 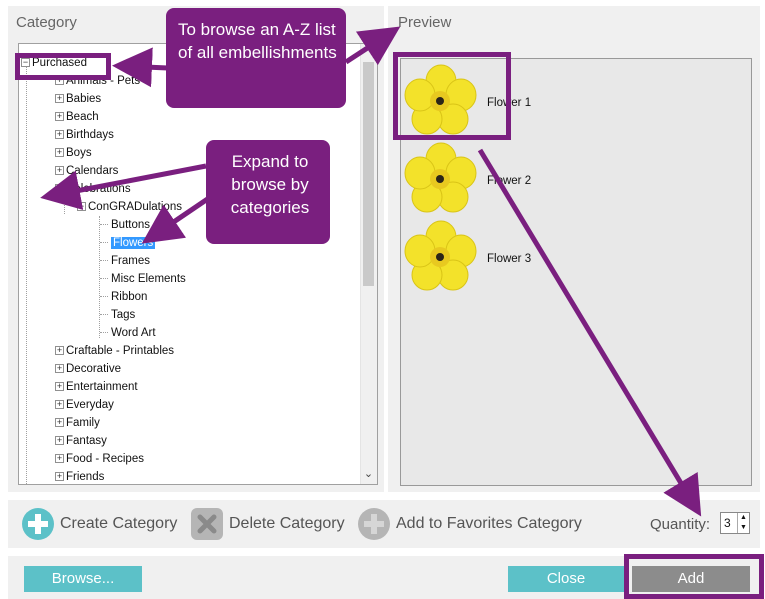 I want to click on tree-node-misc-elements: Misc Elements, so click(x=148, y=279).